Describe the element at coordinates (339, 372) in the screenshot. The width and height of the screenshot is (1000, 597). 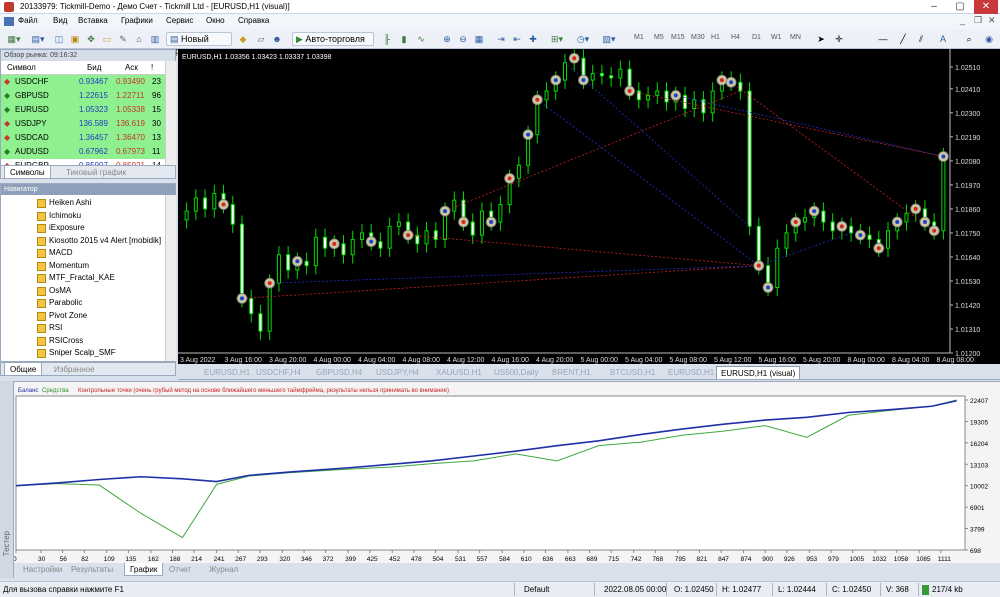
I see `chart-tab: GBPUSD,H4` at that location.